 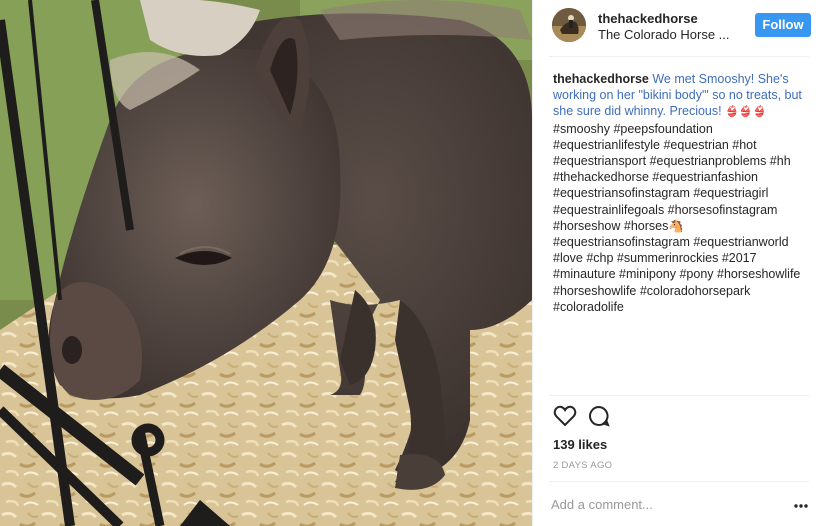 What do you see at coordinates (565, 418) in the screenshot?
I see `heart-outline-icon` at bounding box center [565, 418].